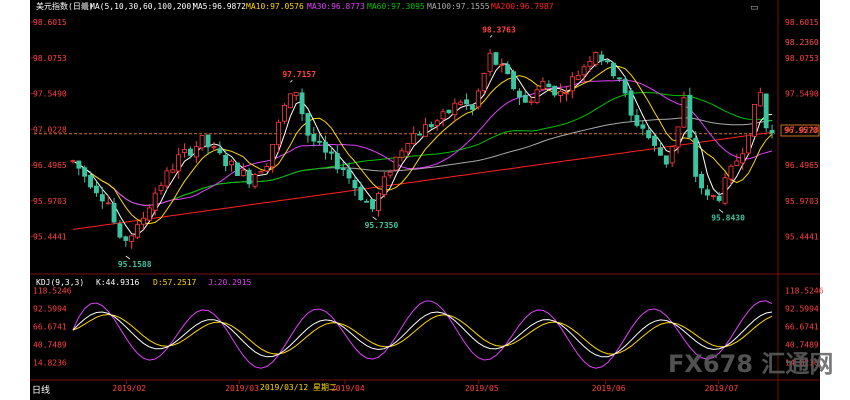 The height and width of the screenshot is (400, 850). What do you see at coordinates (754, 8) in the screenshot?
I see `menu-icon: ▭` at bounding box center [754, 8].